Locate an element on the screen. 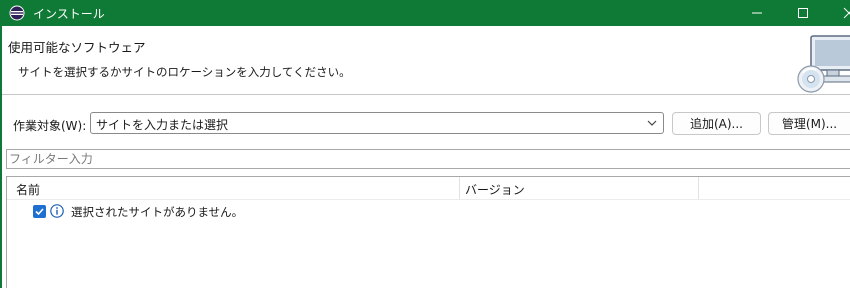 The width and height of the screenshot is (850, 288). computer-cd-install-icon is located at coordinates (823, 64).